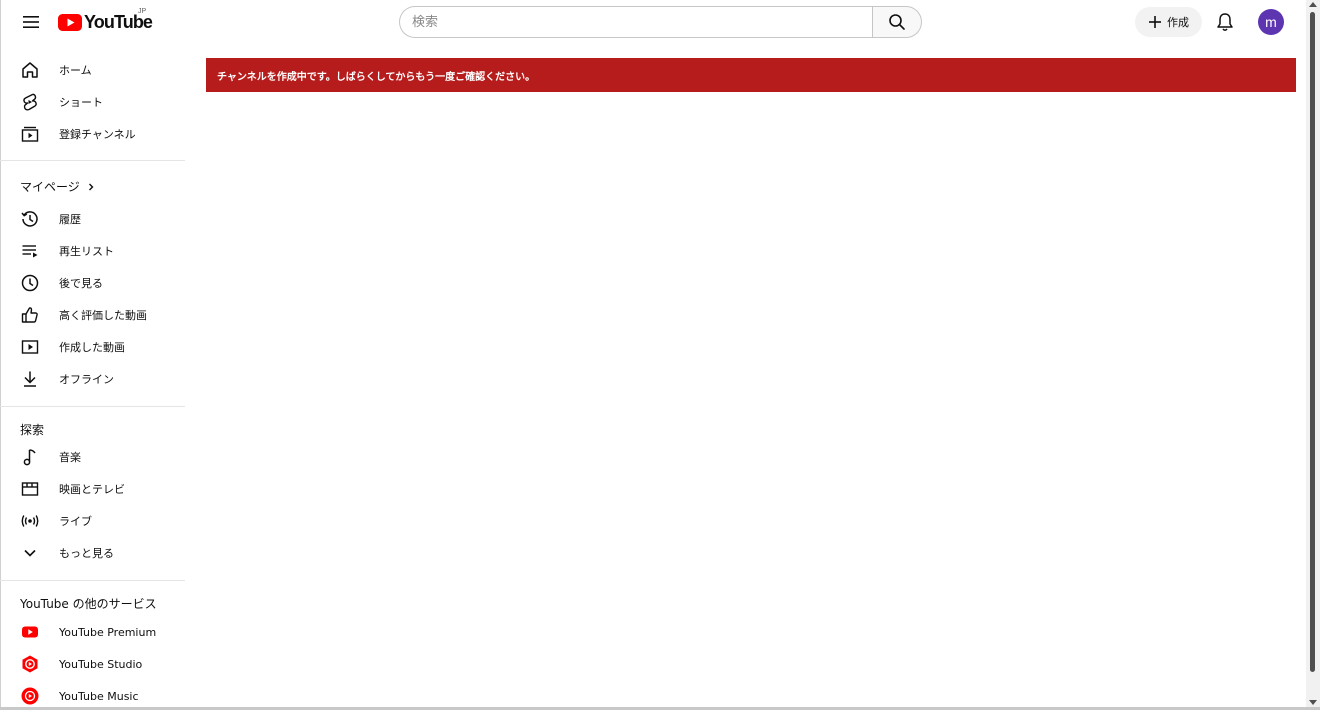  Describe the element at coordinates (1313, 702) in the screenshot. I see `scroll-down-arrow-icon` at that location.